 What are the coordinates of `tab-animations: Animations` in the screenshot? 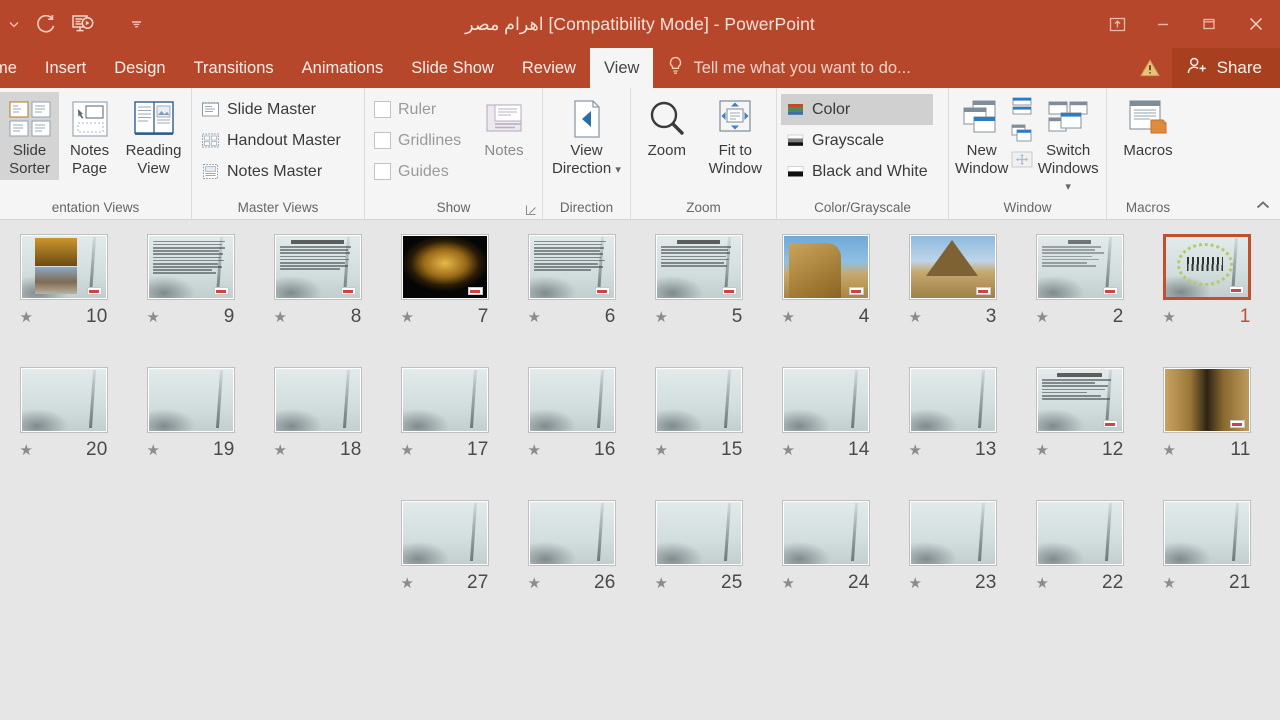 It's located at (343, 68).